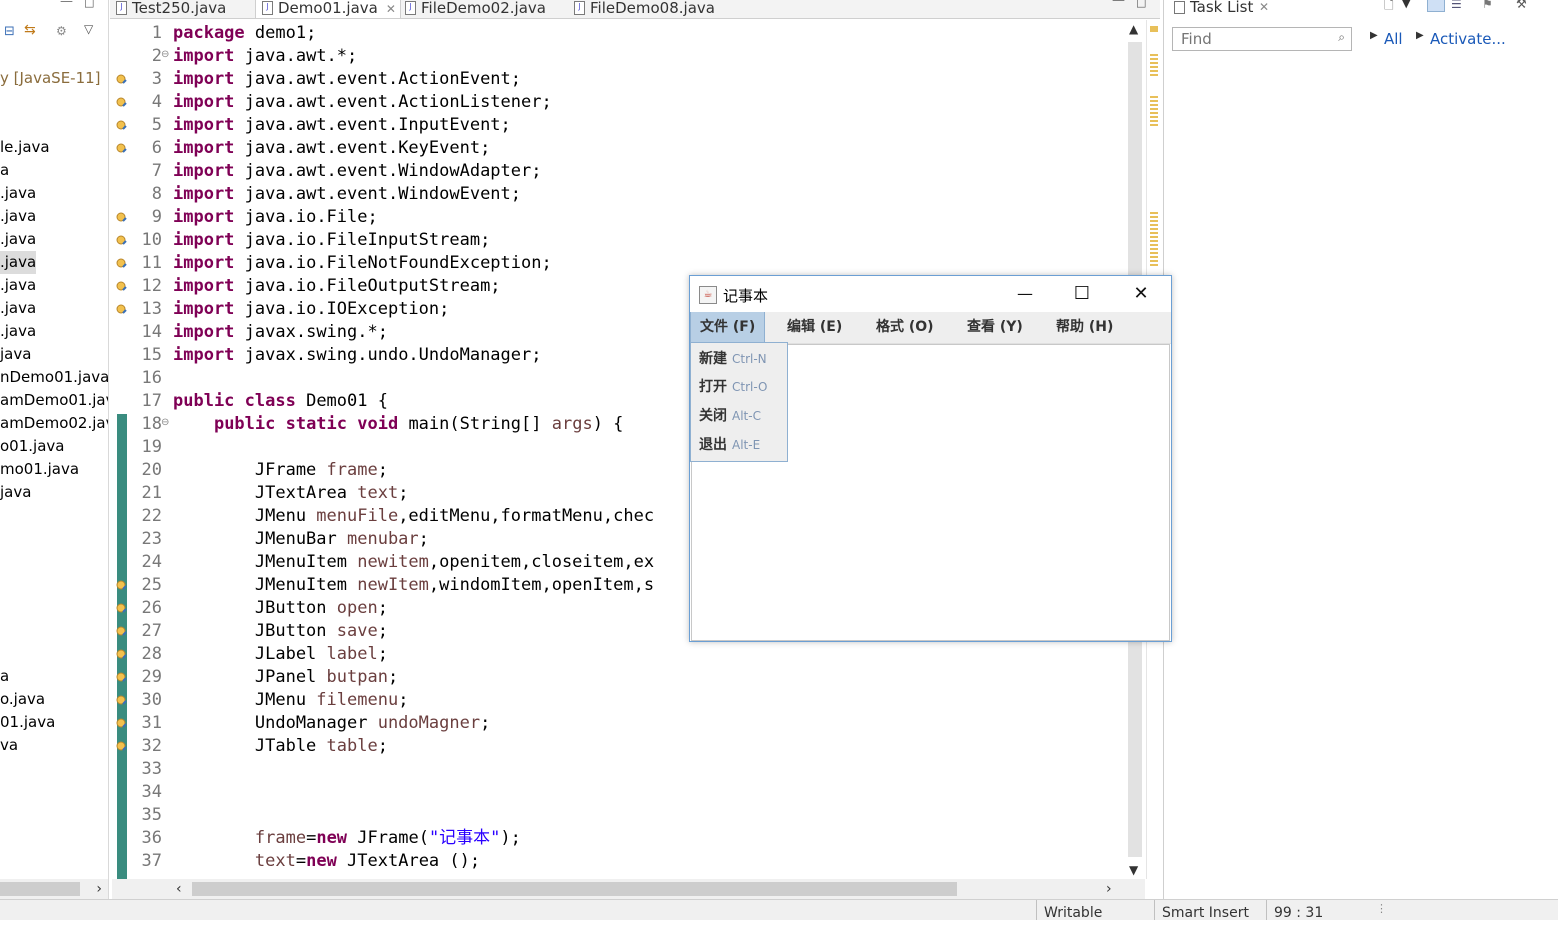 This screenshot has height=926, width=1558. What do you see at coordinates (291, 700) in the screenshot?
I see `code-line: JMenu filemenu;` at bounding box center [291, 700].